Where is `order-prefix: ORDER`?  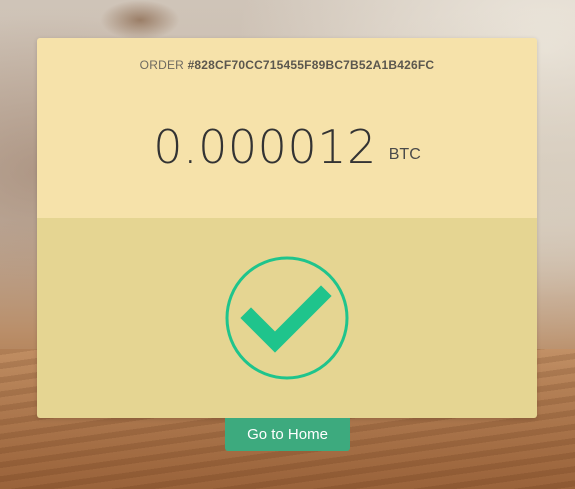 order-prefix: ORDER is located at coordinates (162, 65).